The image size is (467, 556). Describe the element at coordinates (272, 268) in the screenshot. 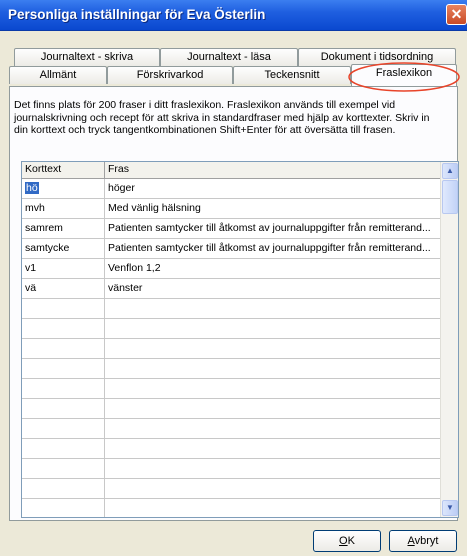

I see `cell-fras: Venflon 1,2` at that location.